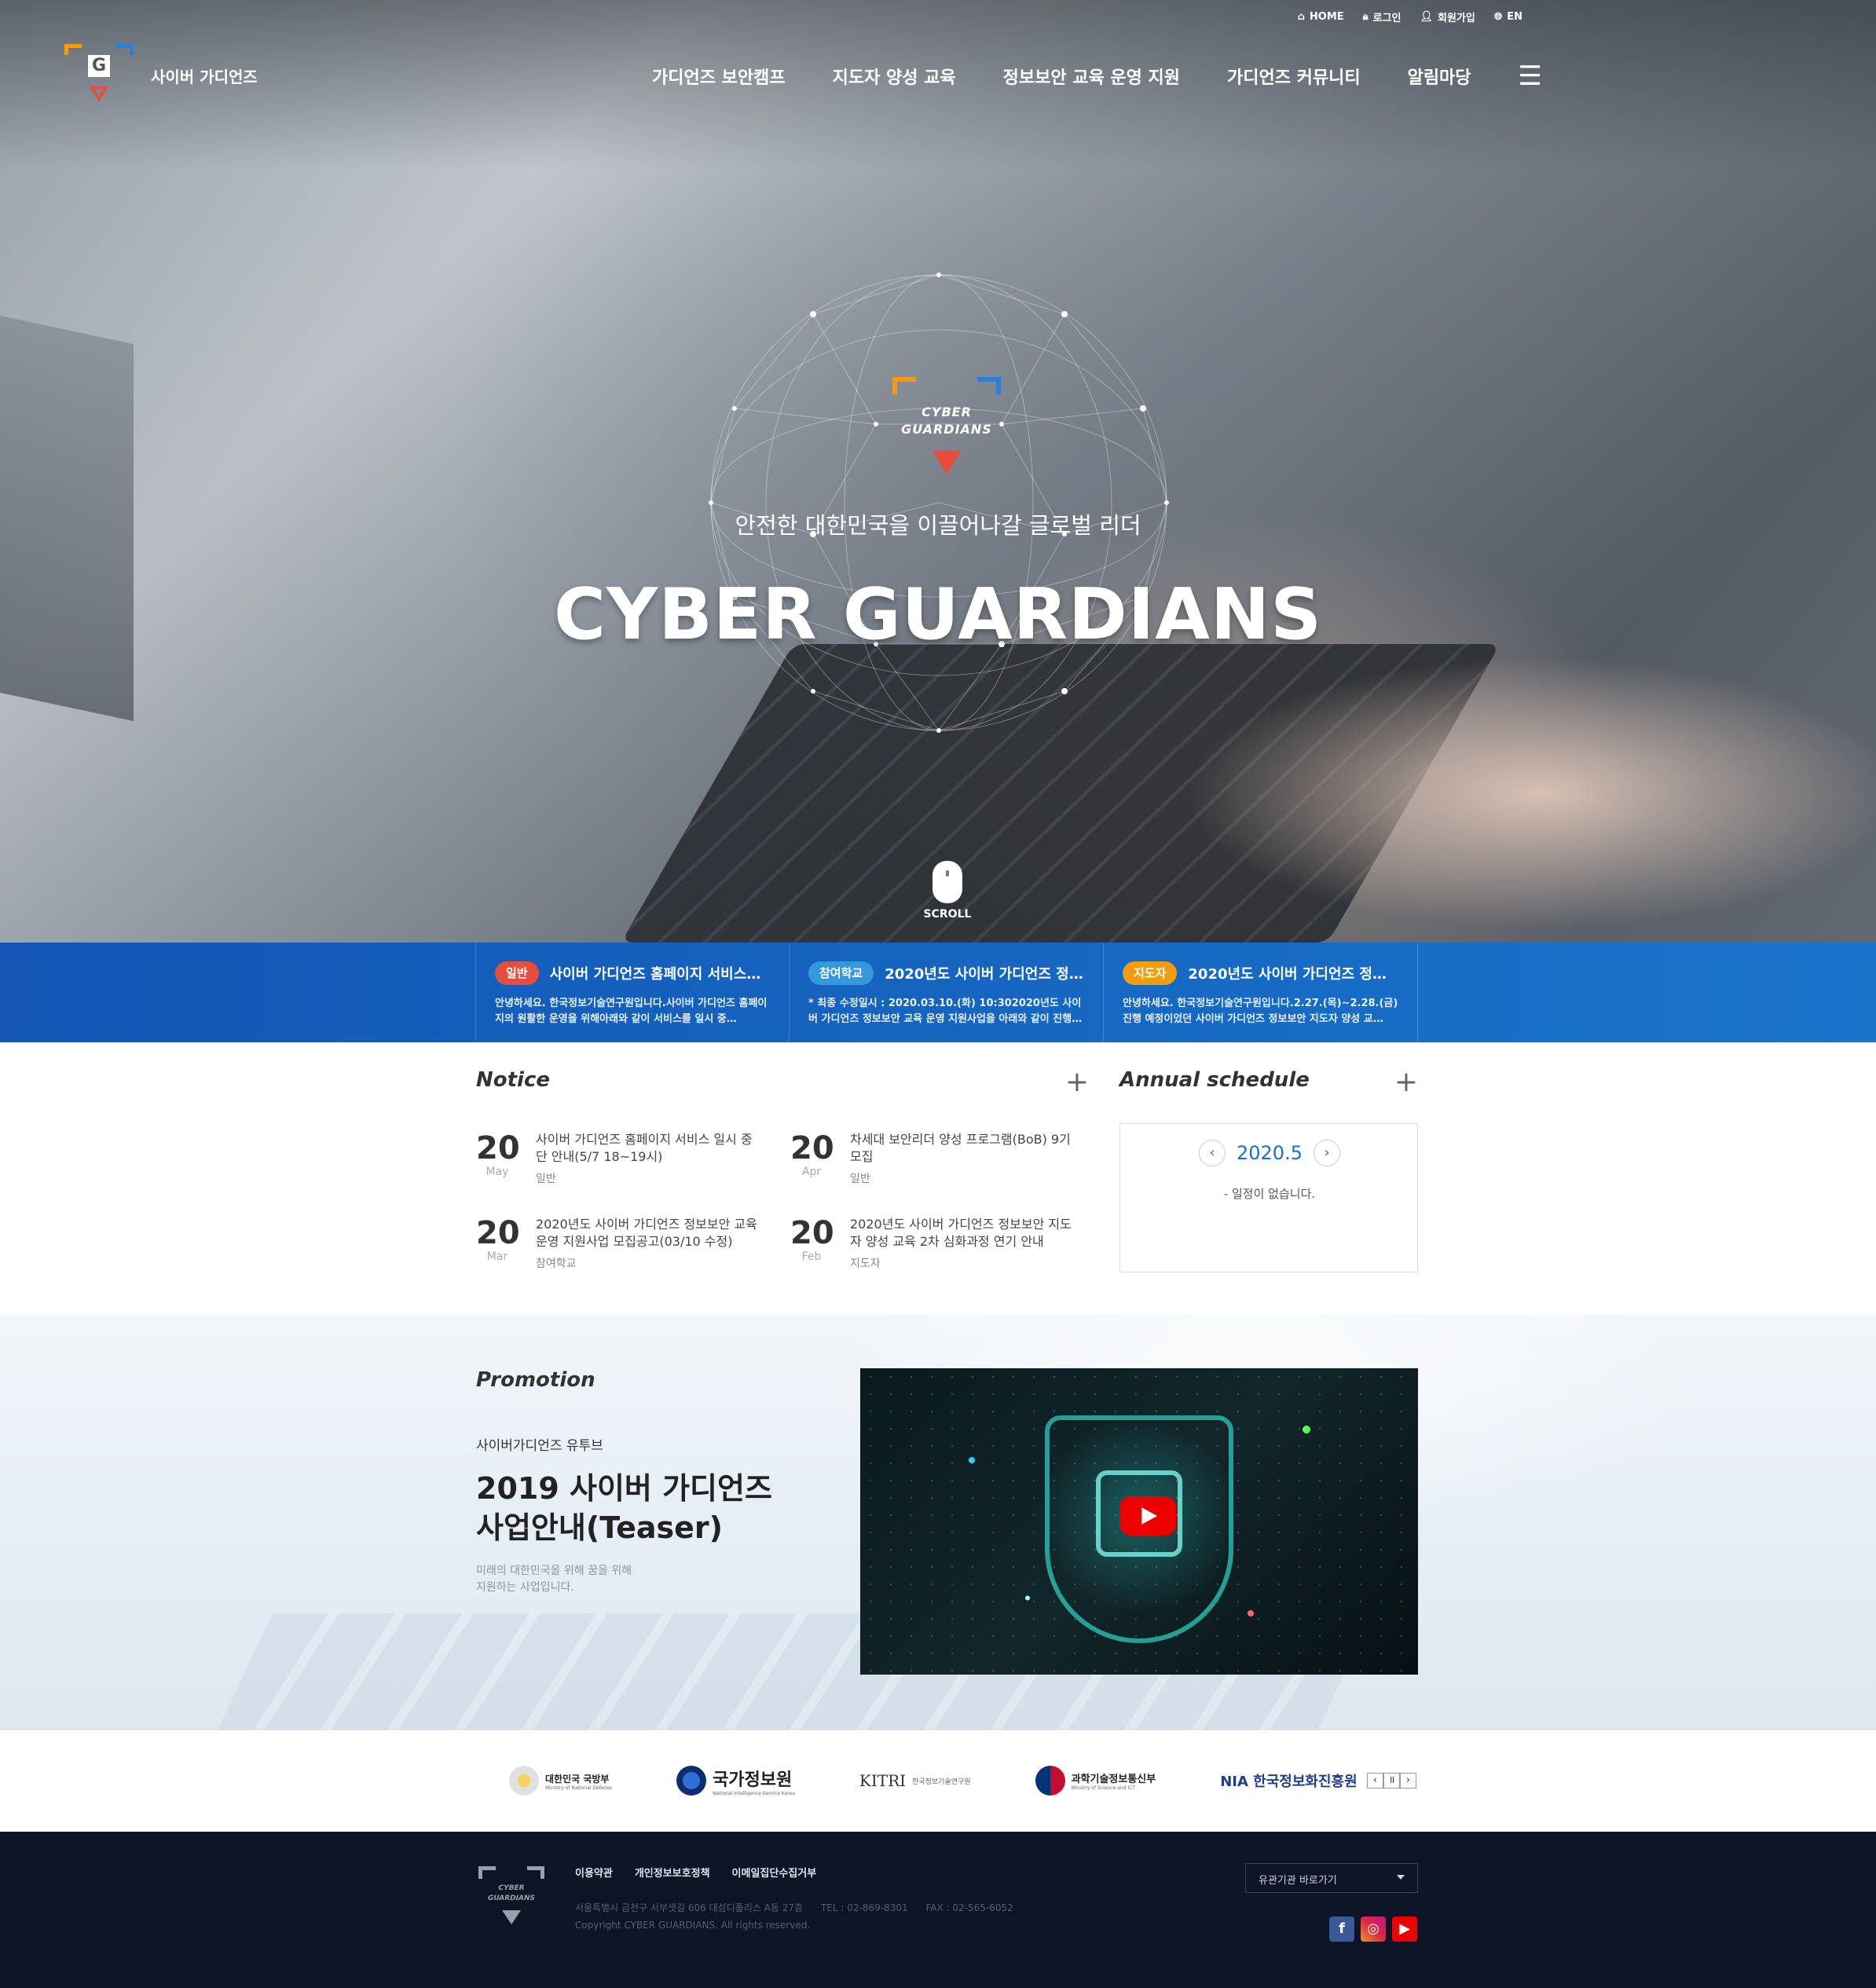 The height and width of the screenshot is (1988, 1876). Describe the element at coordinates (1214, 1080) in the screenshot. I see `schedule-title: Annual schedule` at that location.